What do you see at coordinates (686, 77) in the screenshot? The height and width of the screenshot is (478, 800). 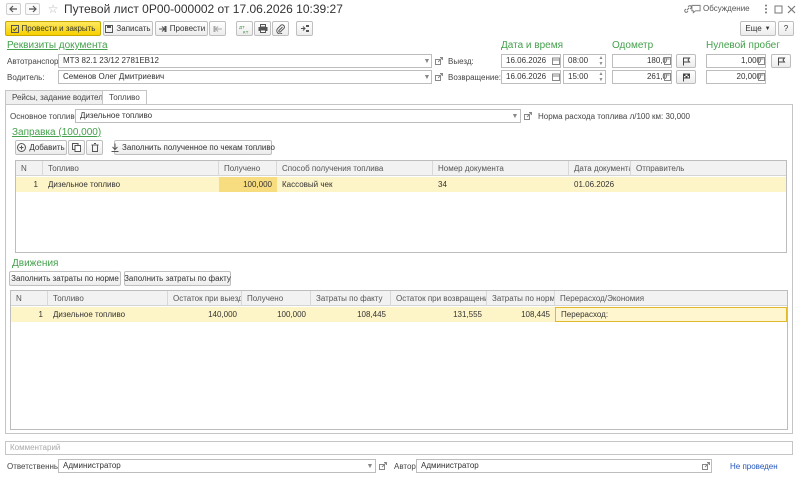 I see `odometer-end-finish-button` at bounding box center [686, 77].